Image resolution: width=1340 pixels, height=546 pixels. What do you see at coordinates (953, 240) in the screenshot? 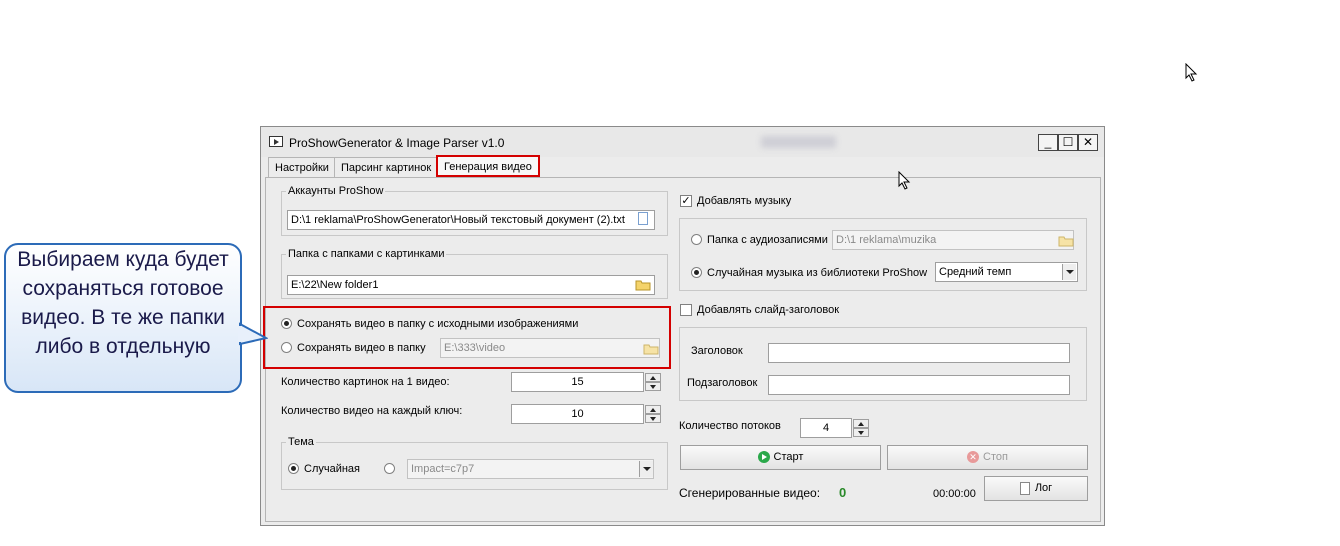
I see `audio-folder-field: D:\1 reklama\muzika` at bounding box center [953, 240].